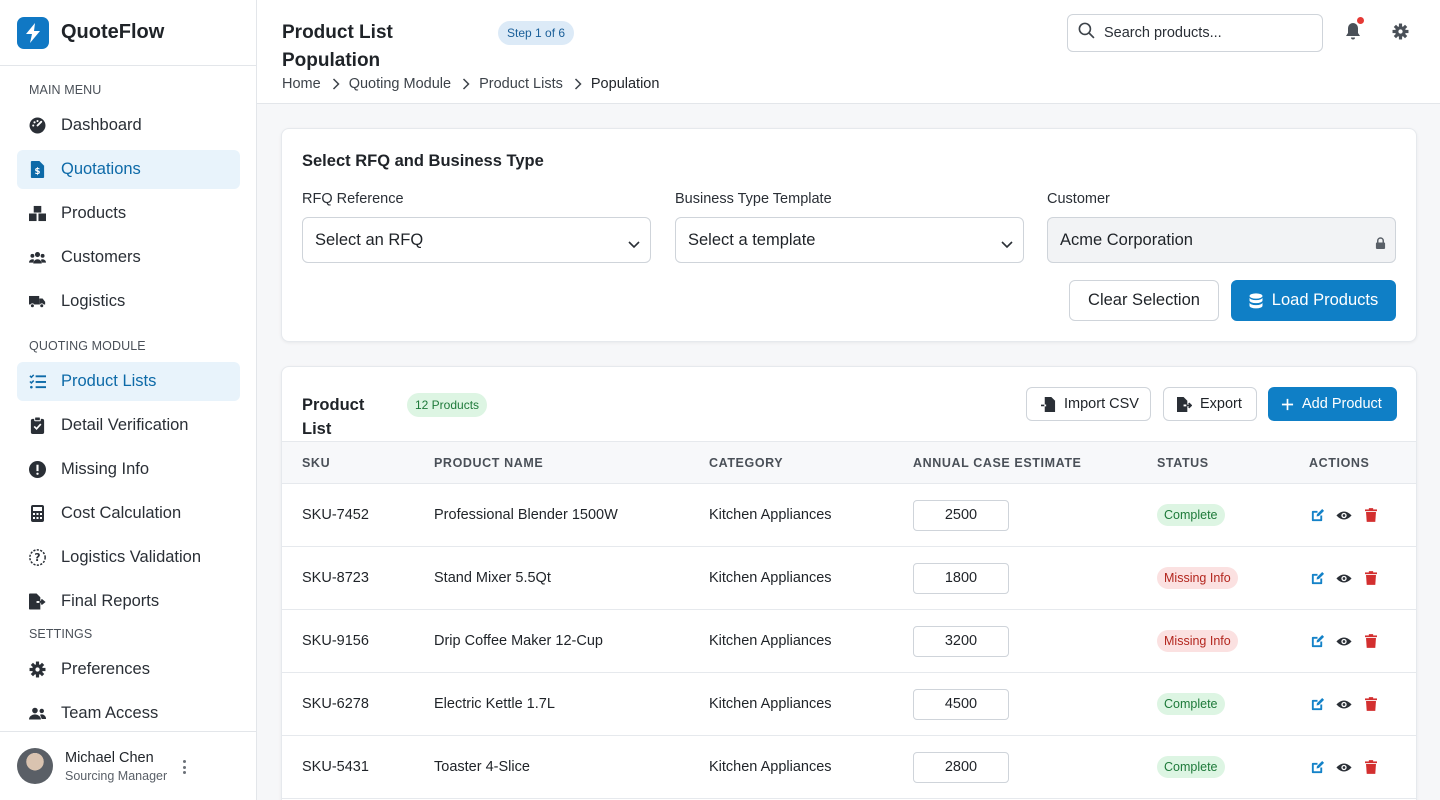  What do you see at coordinates (1233, 463) in the screenshot?
I see `column-header-status: STATUS` at bounding box center [1233, 463].